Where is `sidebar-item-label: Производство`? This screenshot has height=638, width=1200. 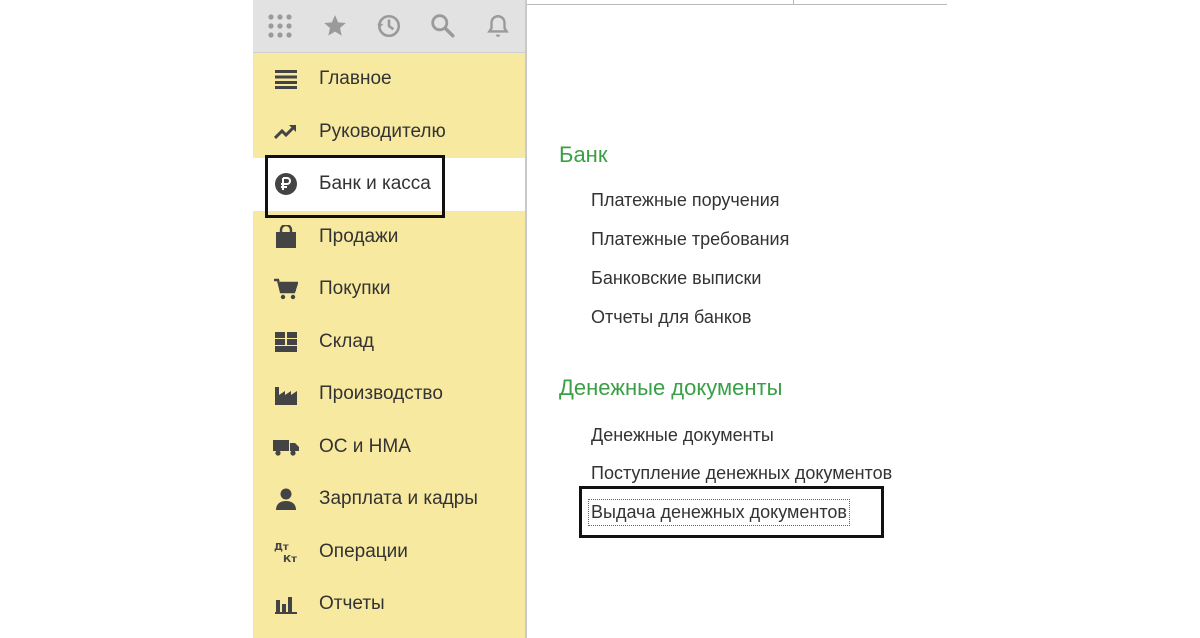
sidebar-item-label: Производство is located at coordinates (381, 394).